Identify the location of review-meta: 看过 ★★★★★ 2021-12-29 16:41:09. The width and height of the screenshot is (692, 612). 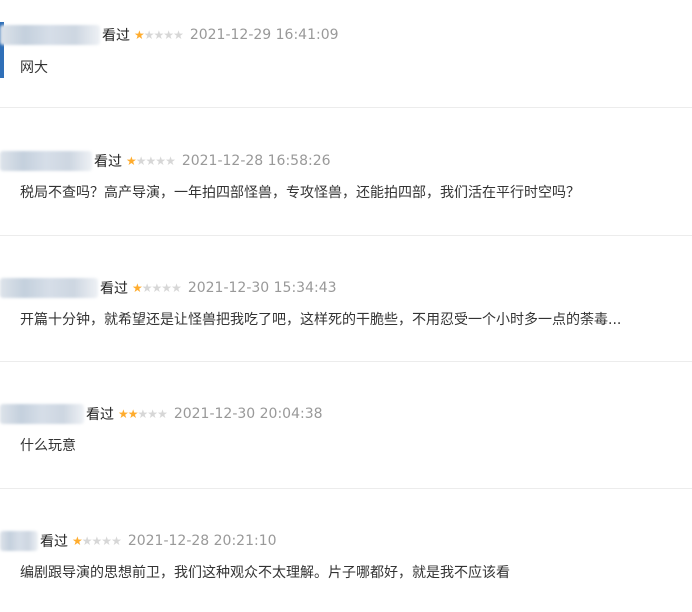
(169, 35).